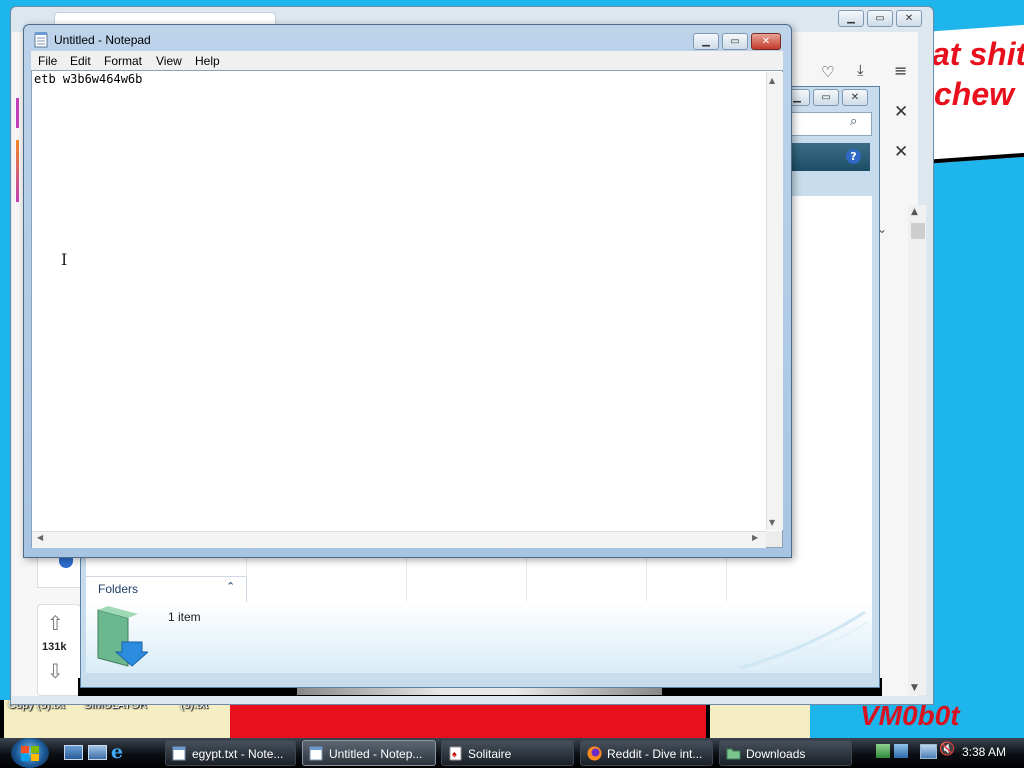 Image resolution: width=1024 pixels, height=768 pixels. Describe the element at coordinates (733, 754) in the screenshot. I see `folder-icon` at that location.